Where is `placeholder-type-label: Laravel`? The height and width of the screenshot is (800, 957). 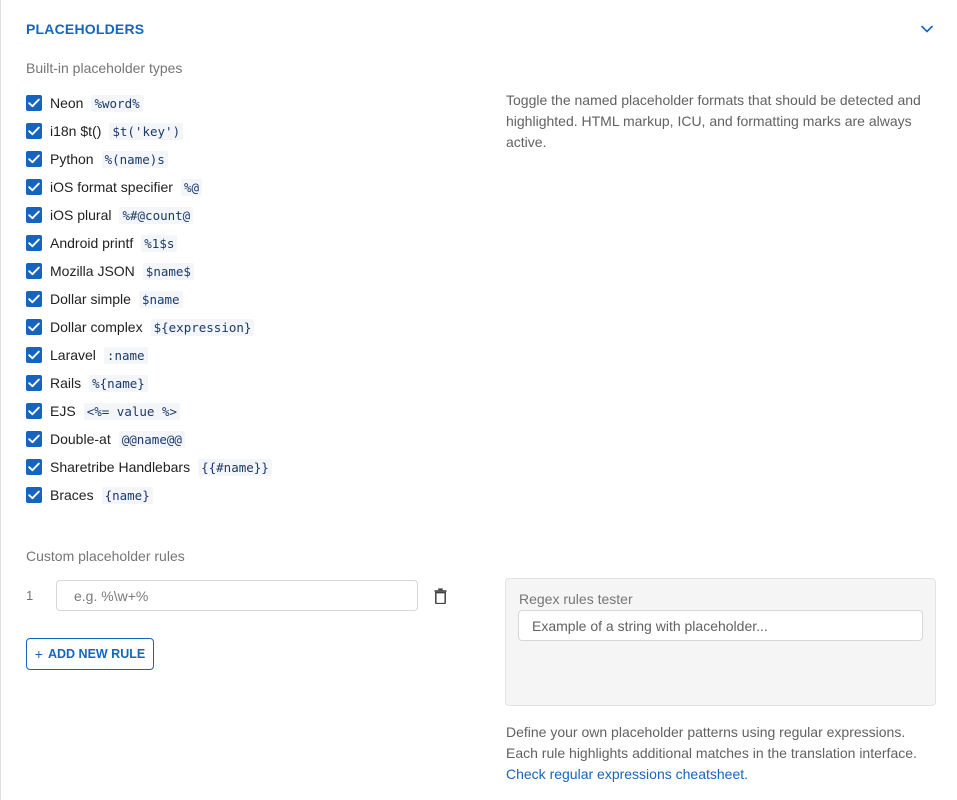 placeholder-type-label: Laravel is located at coordinates (73, 355).